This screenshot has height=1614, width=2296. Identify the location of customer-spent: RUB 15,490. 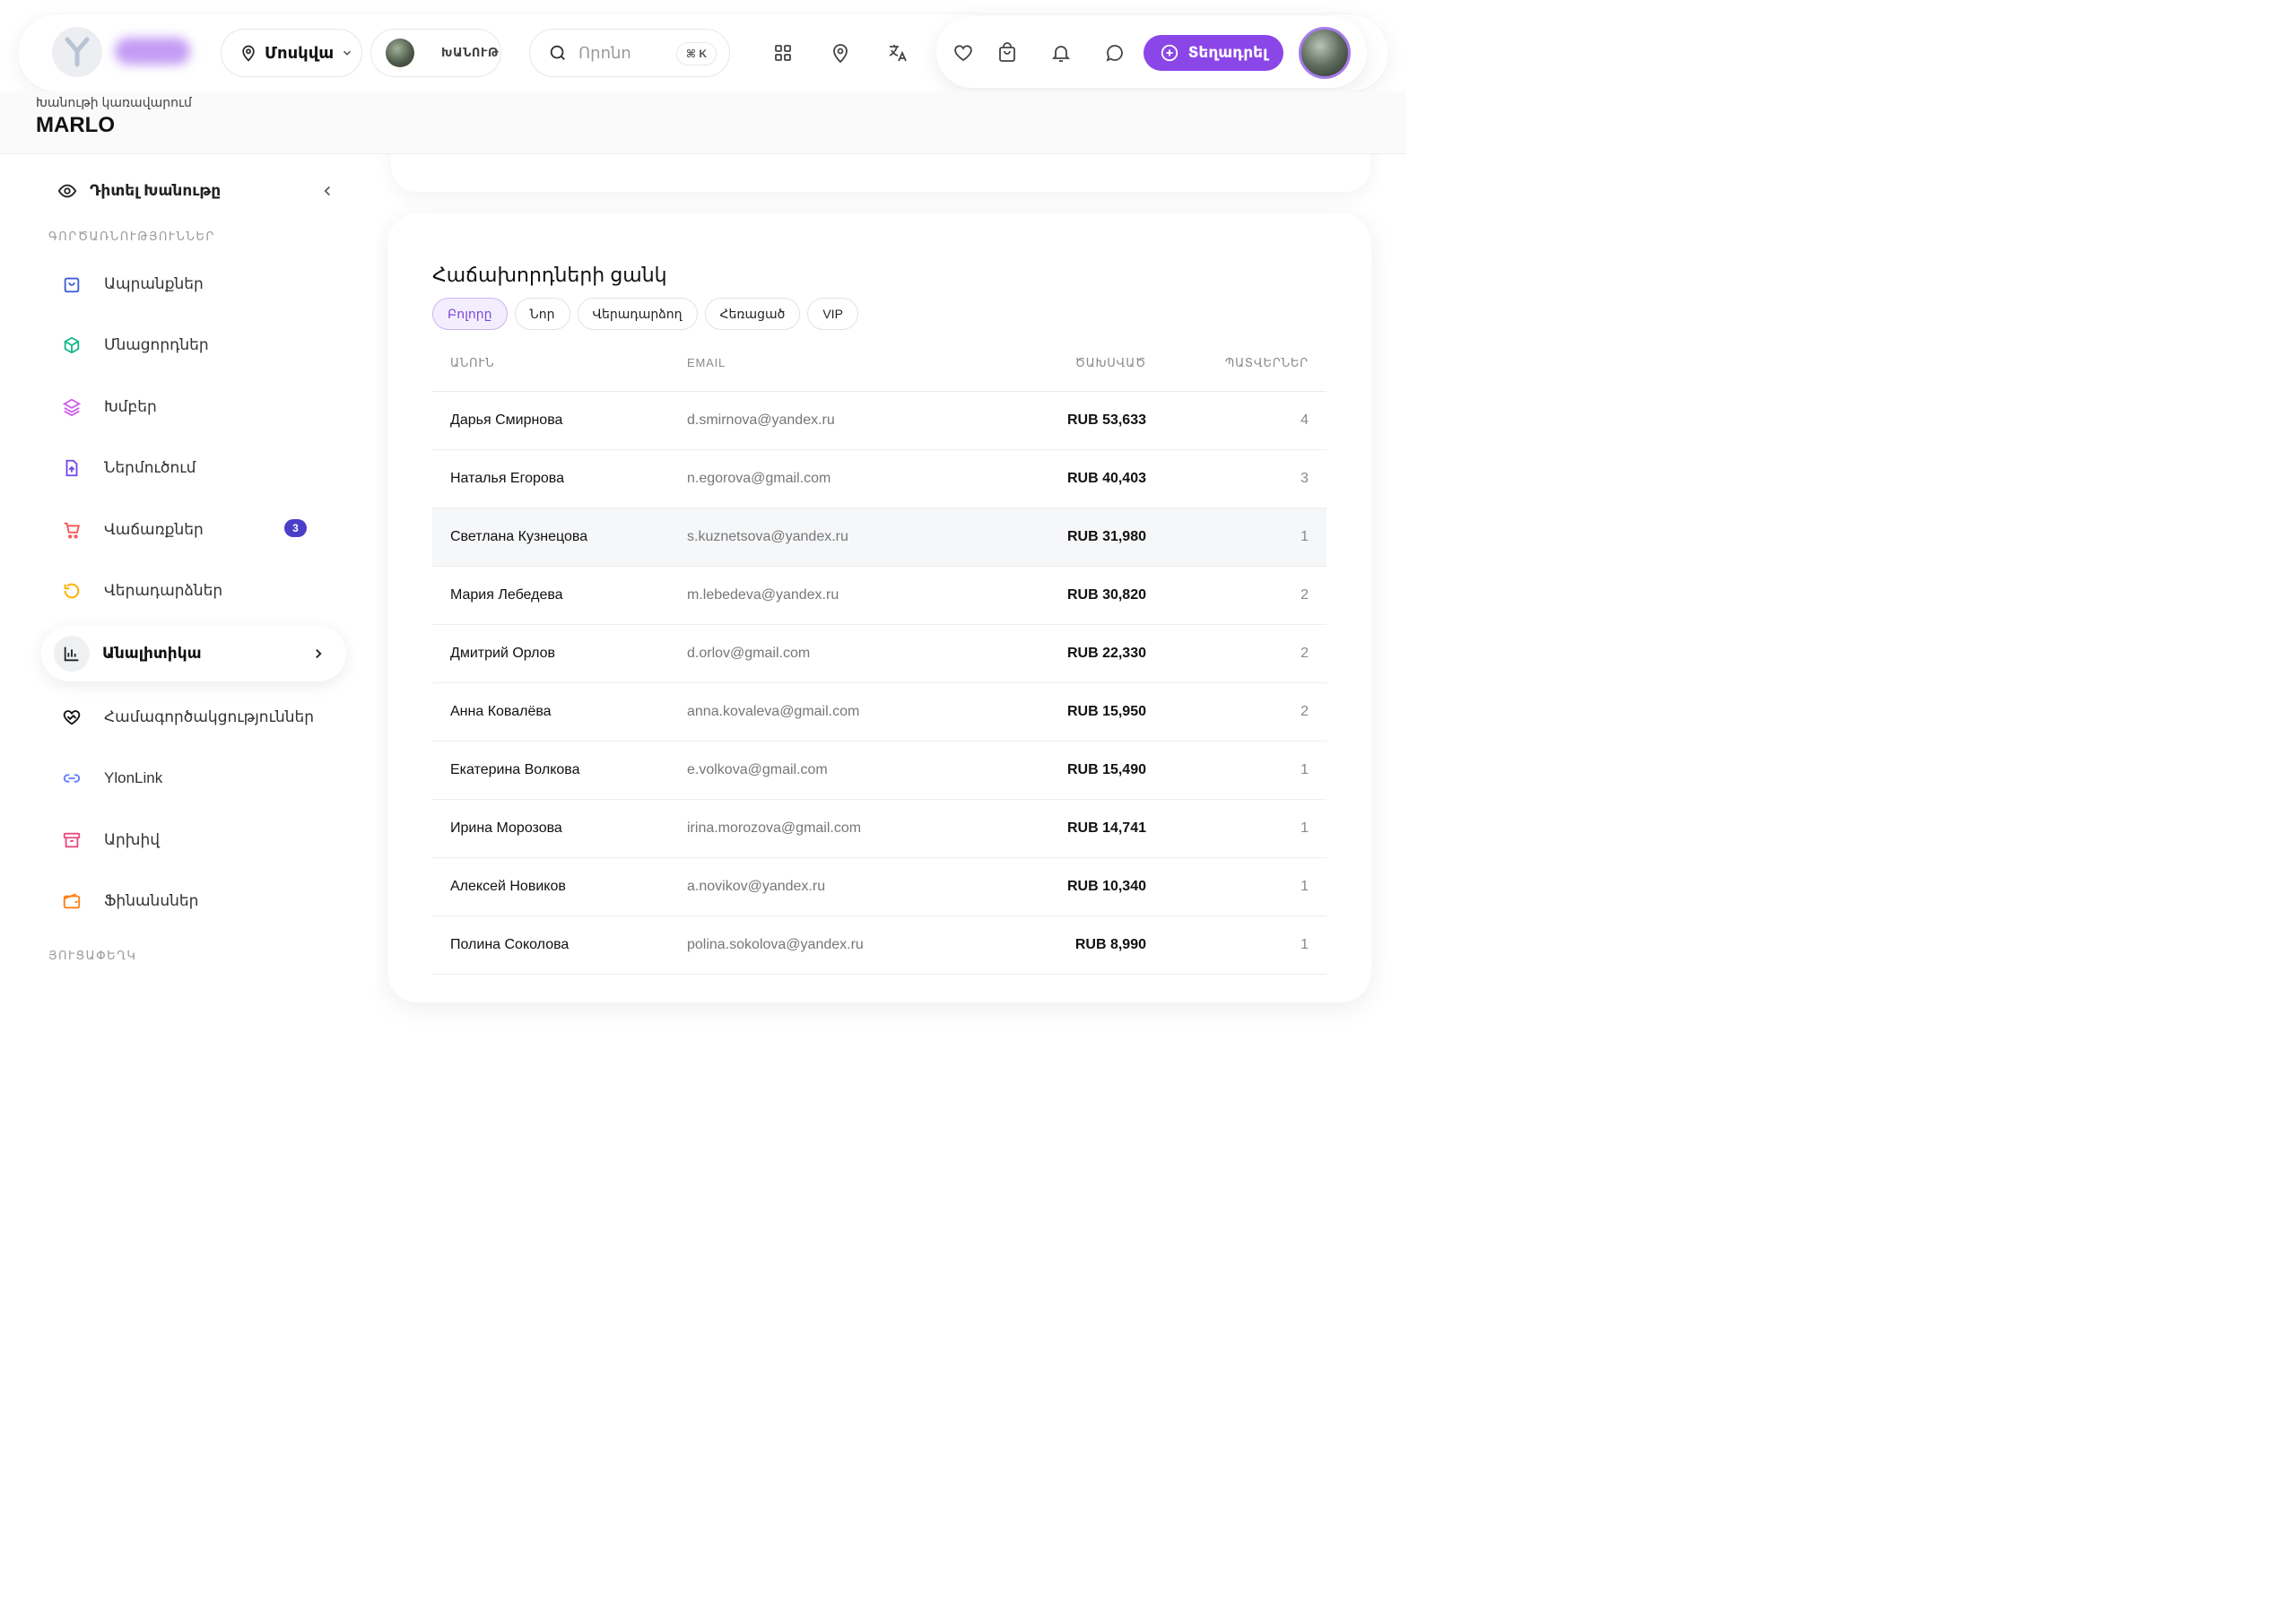
(1078, 770).